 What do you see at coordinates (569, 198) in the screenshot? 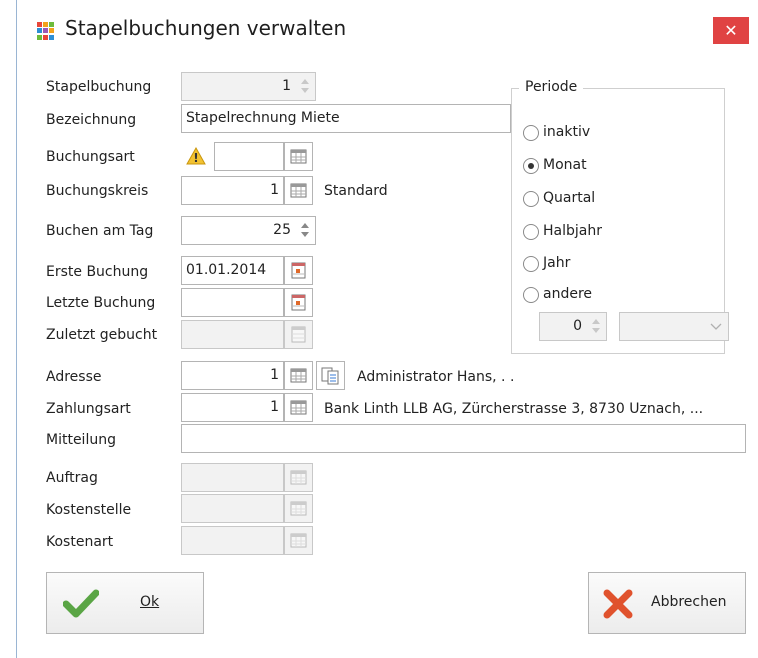
I see `radio-label: Quartal` at bounding box center [569, 198].